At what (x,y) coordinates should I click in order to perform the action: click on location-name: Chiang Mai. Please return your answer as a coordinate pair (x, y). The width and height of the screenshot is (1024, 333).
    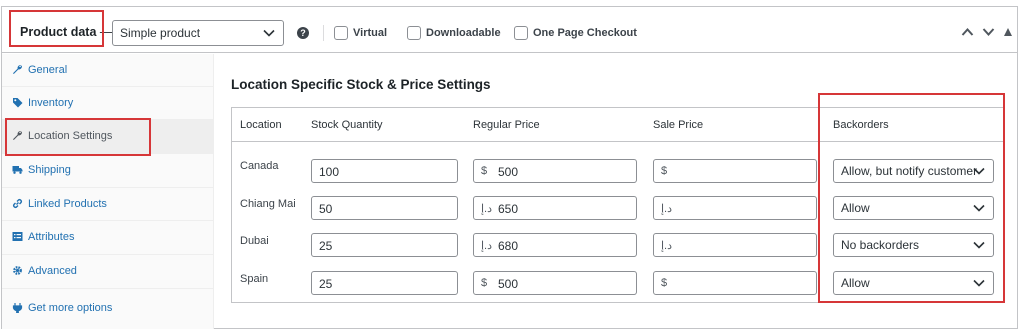
    Looking at the image, I should click on (268, 204).